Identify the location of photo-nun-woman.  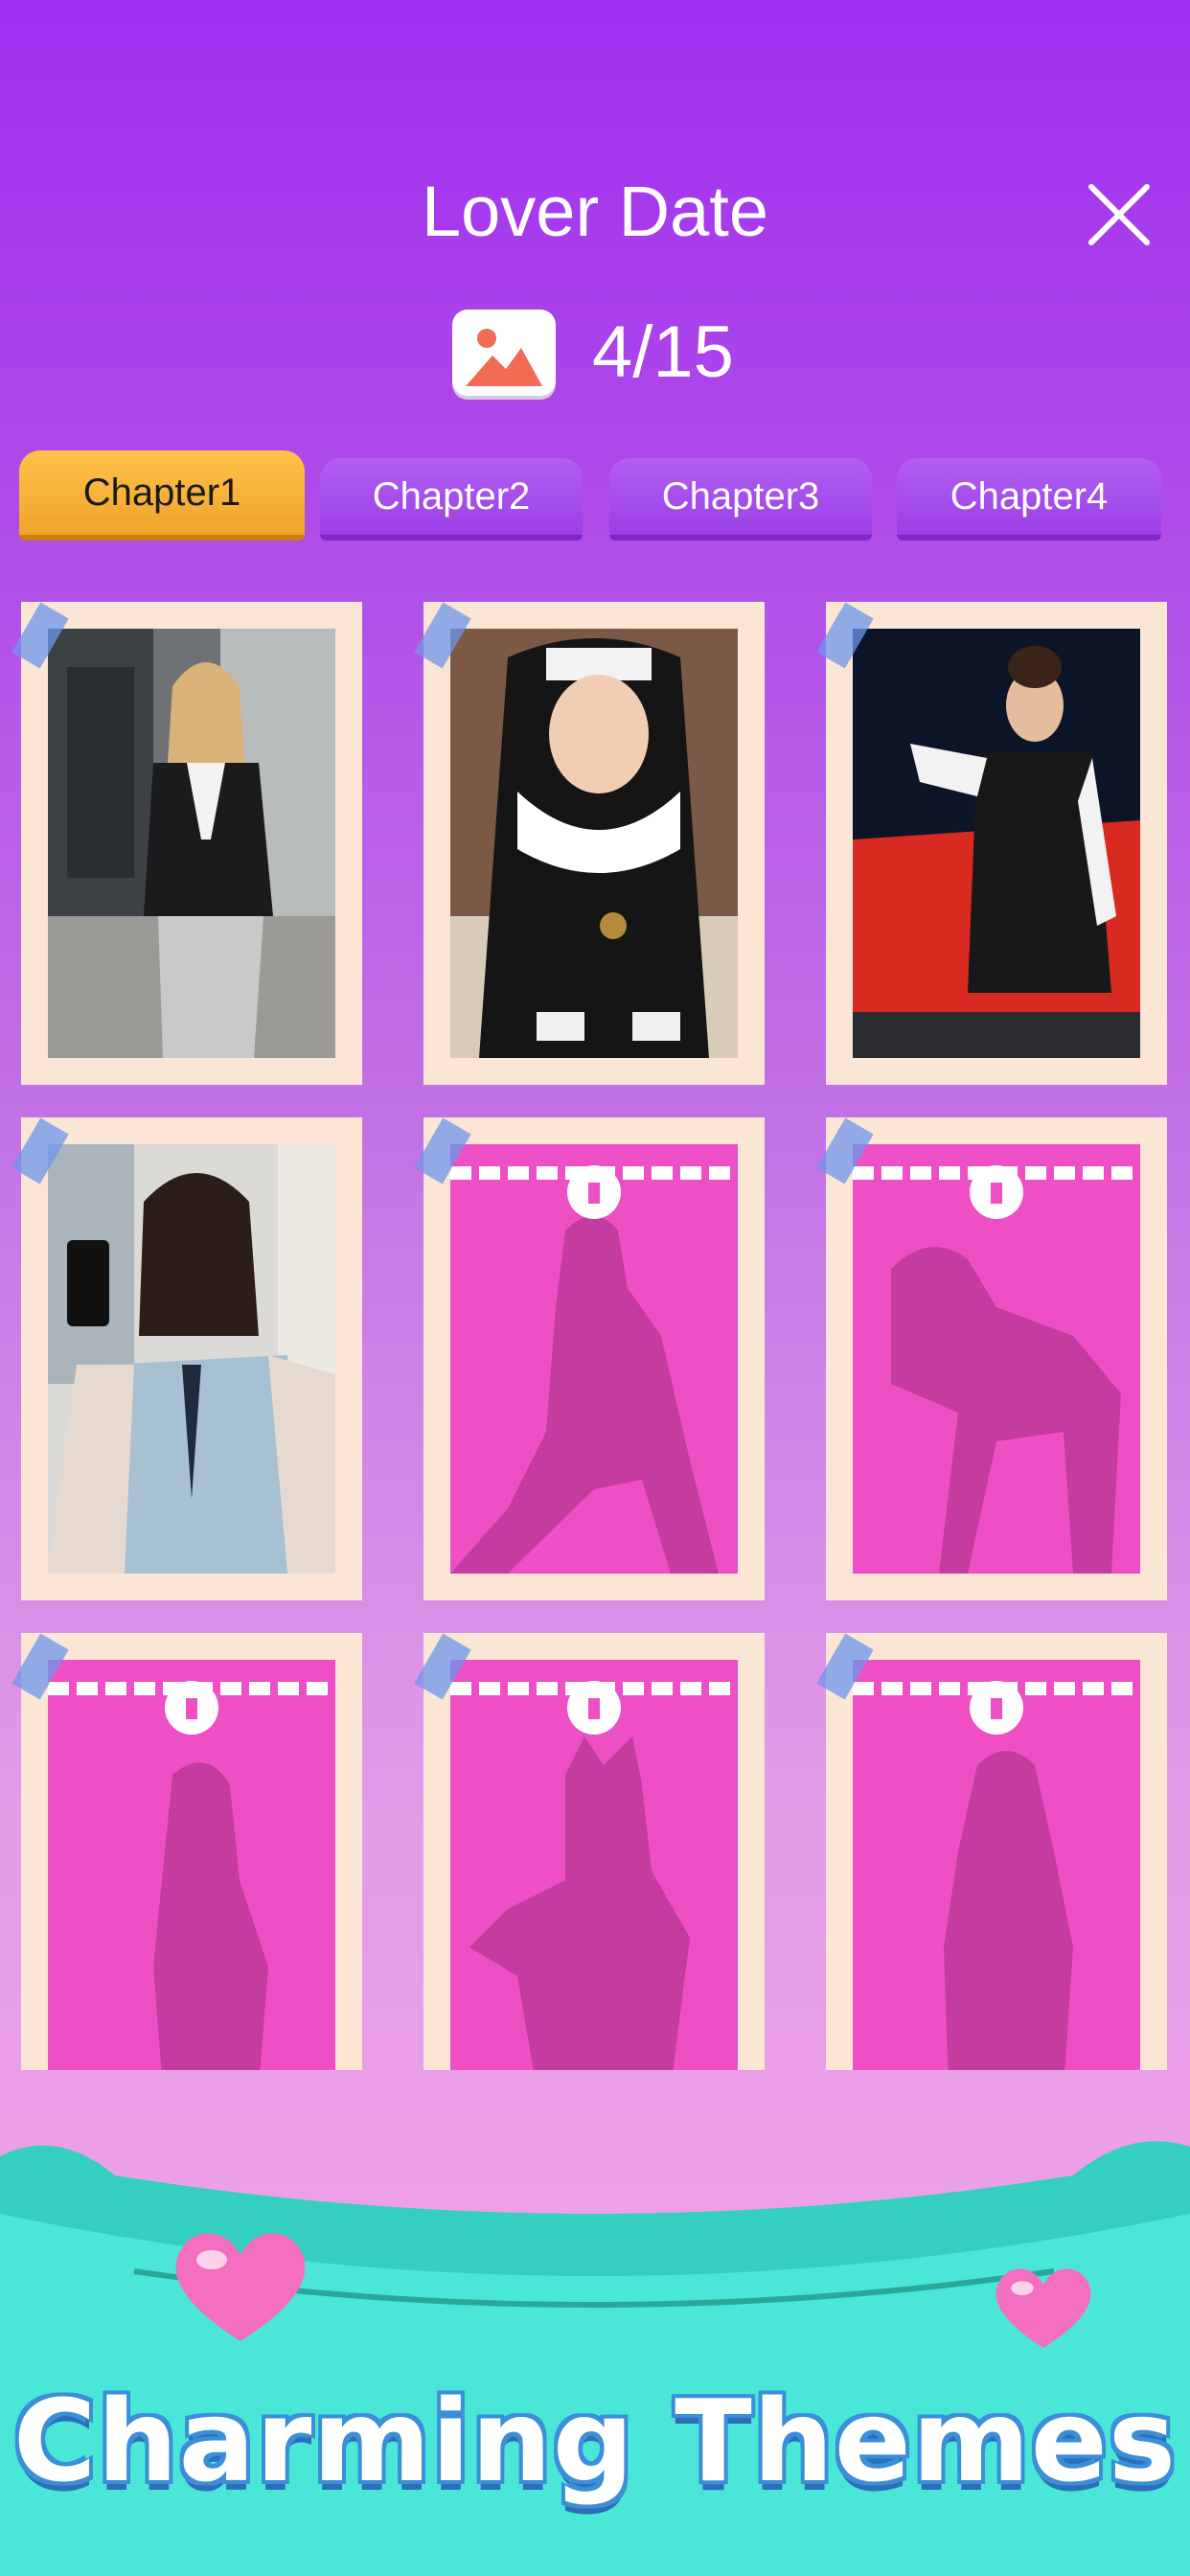
(594, 843).